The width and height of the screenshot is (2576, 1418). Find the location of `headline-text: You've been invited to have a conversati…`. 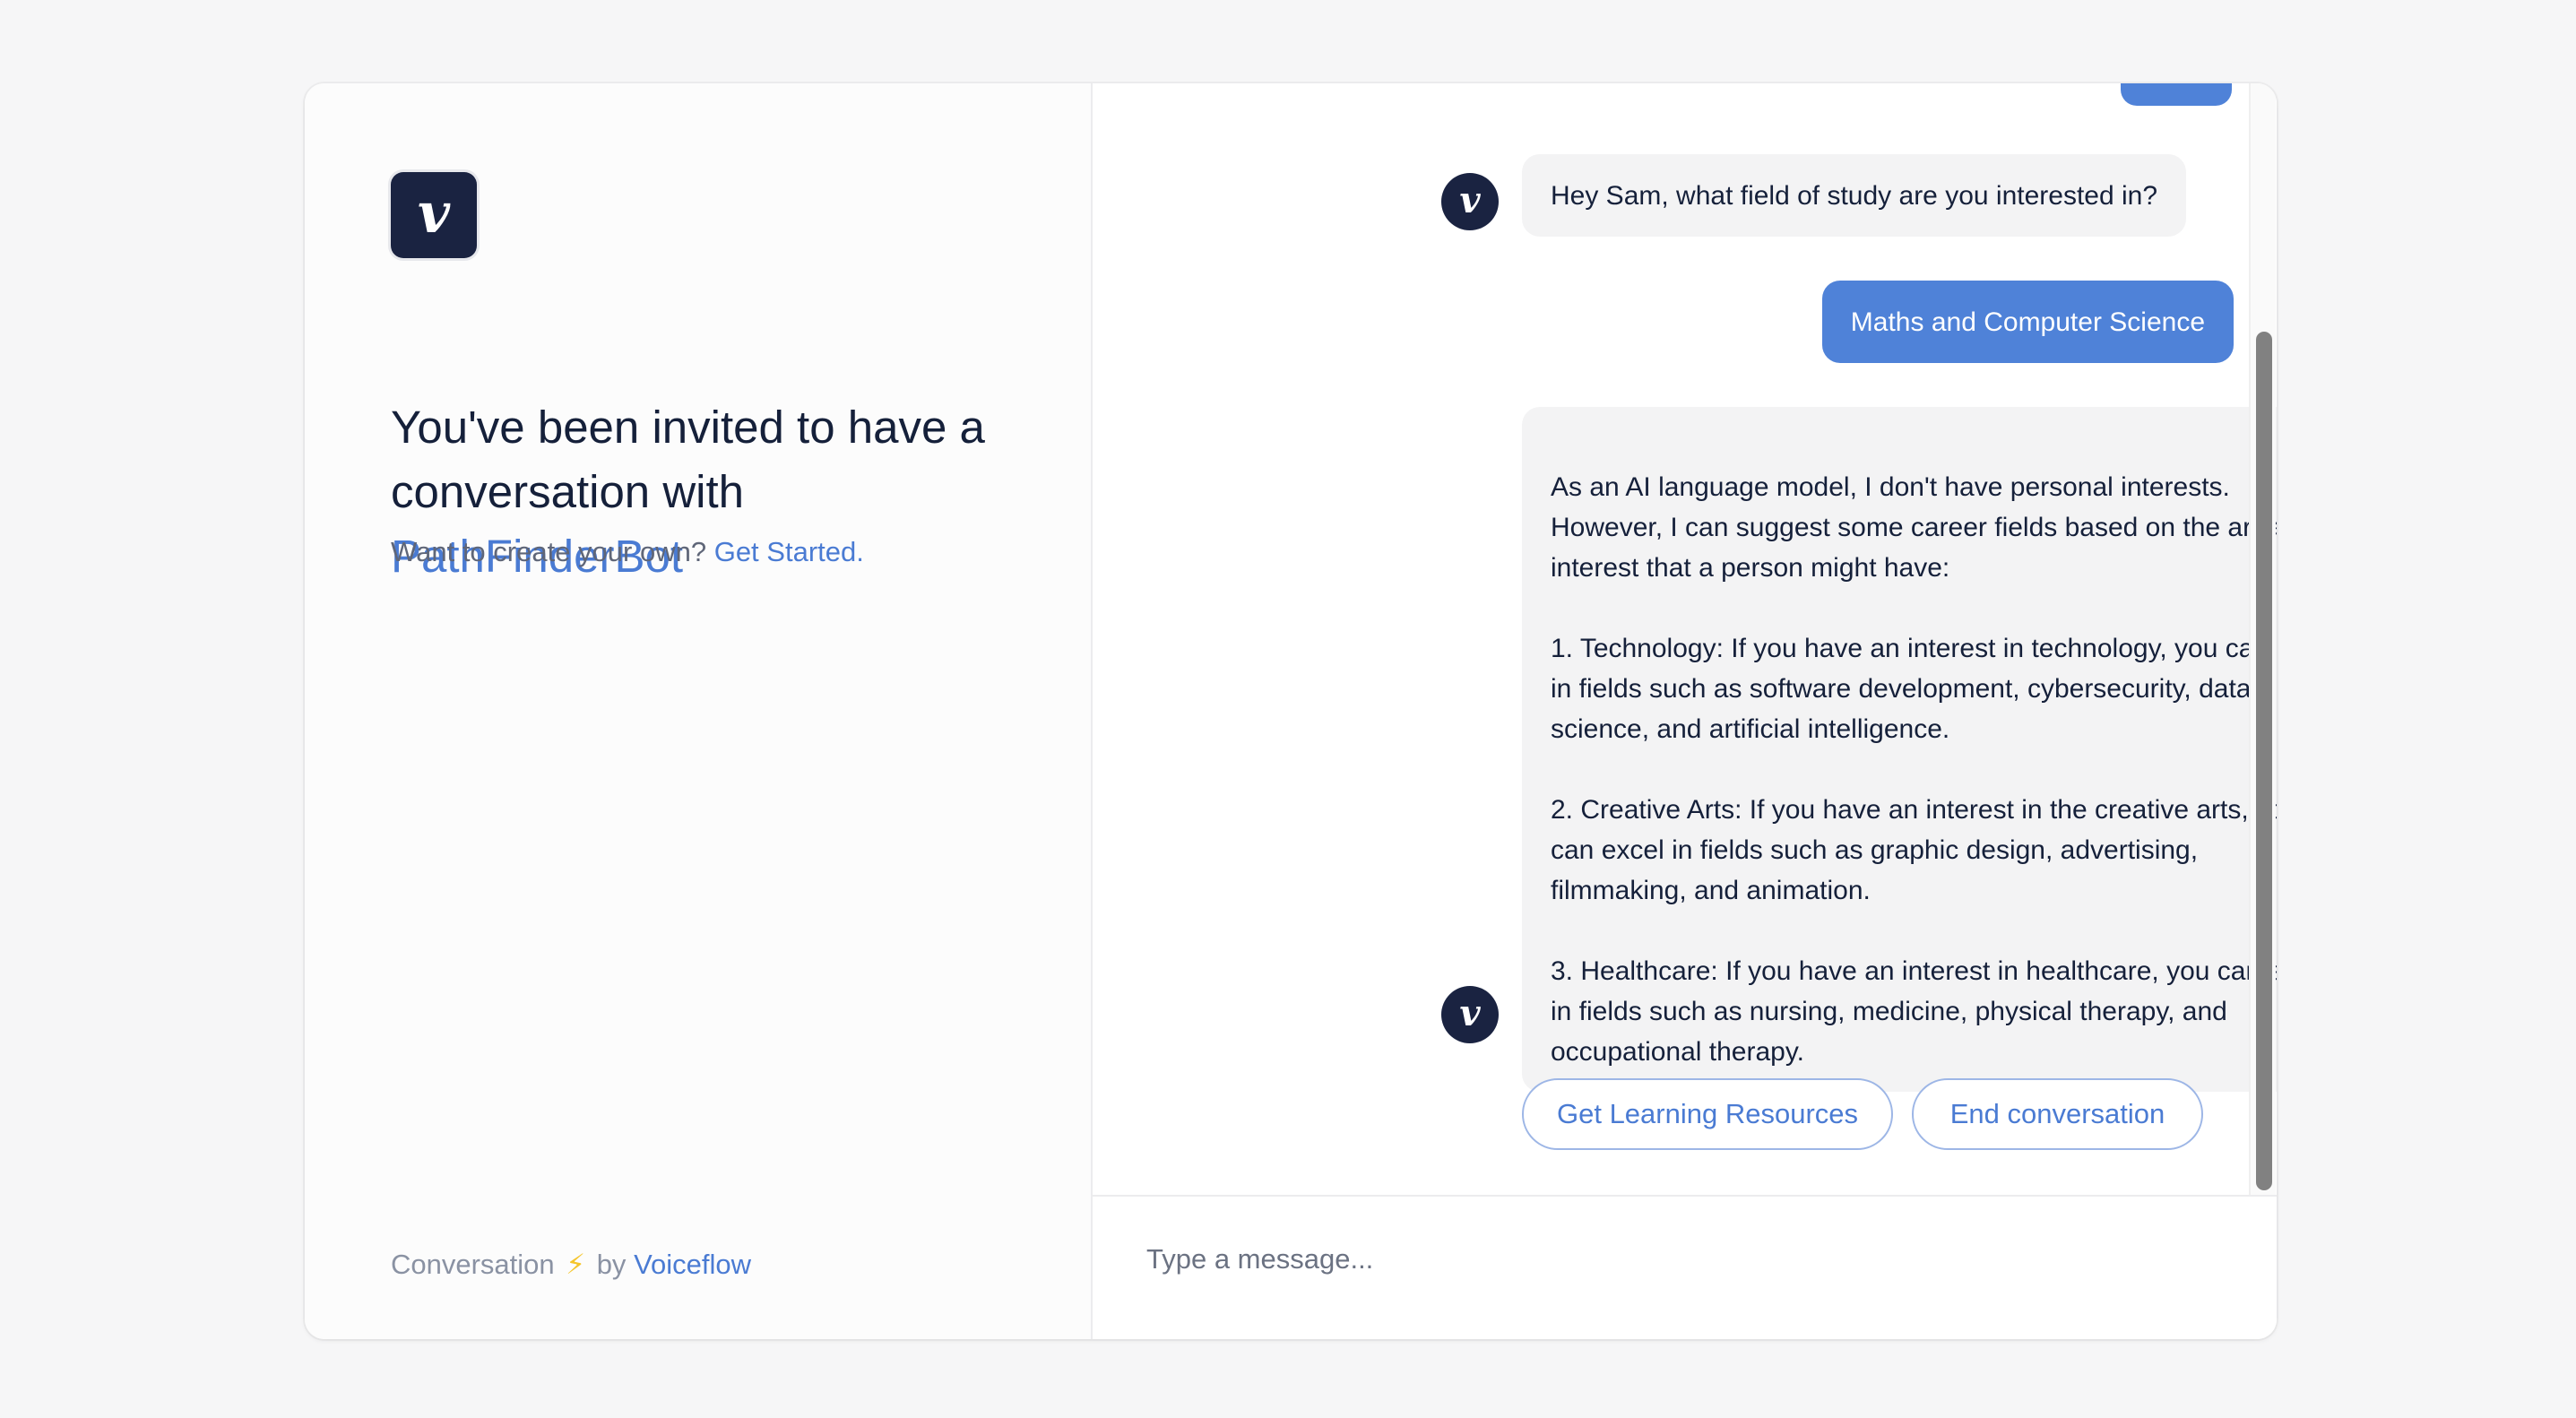

headline-text: You've been invited to have a conversati… is located at coordinates (688, 460).